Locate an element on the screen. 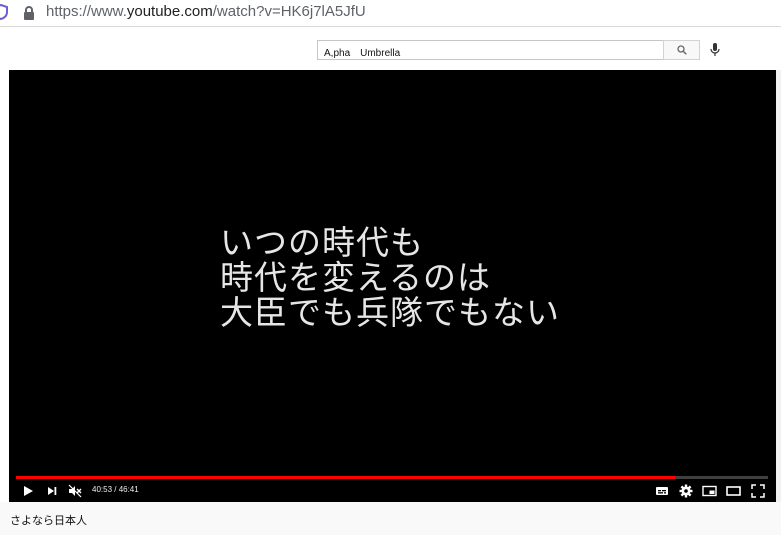  subtitle-line: 時代を変えるのは is located at coordinates (356, 277).